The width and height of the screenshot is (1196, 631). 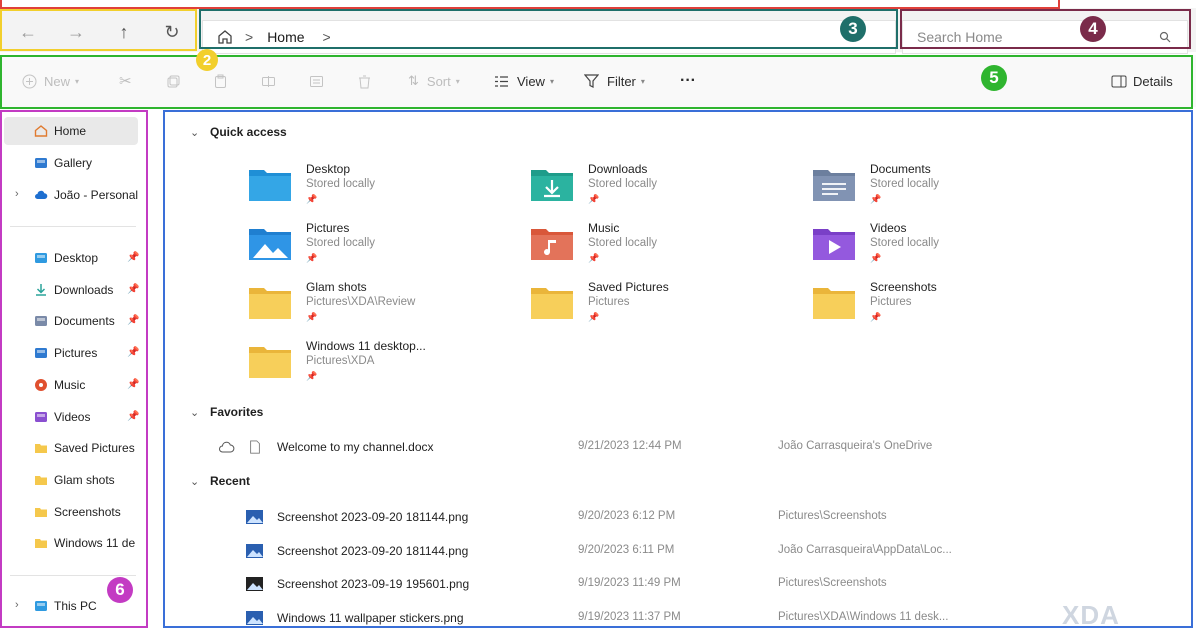 I want to click on details-label: Details, so click(x=1153, y=81).